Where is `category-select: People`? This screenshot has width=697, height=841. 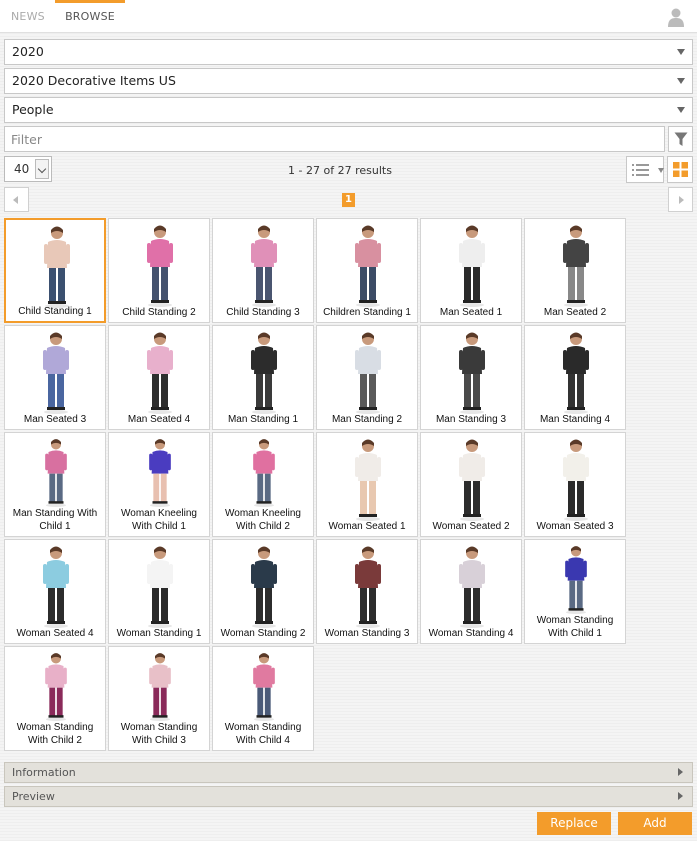
category-select: People is located at coordinates (348, 110).